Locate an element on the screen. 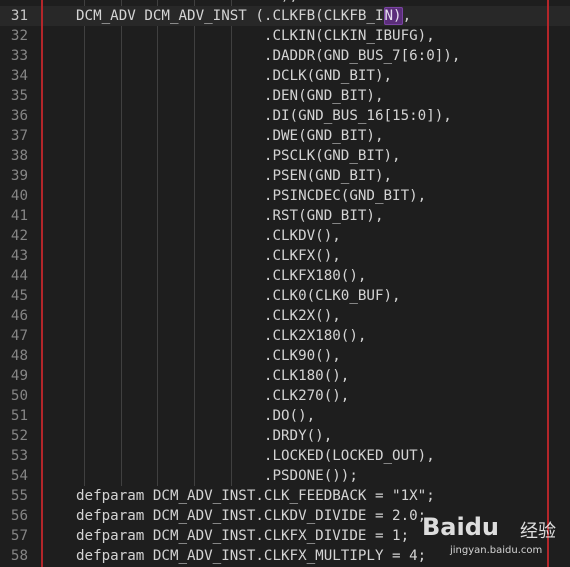 Image resolution: width=570 pixels, height=567 pixels. code-text: .CLK270(), is located at coordinates (213, 396).